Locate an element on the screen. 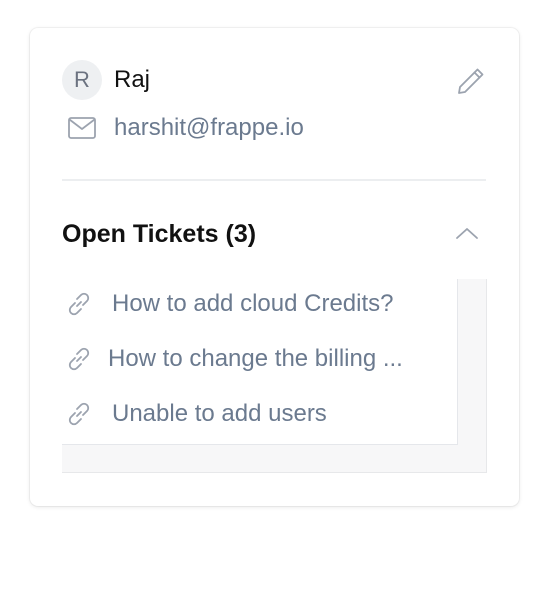  edit-contact-button is located at coordinates (471, 81).